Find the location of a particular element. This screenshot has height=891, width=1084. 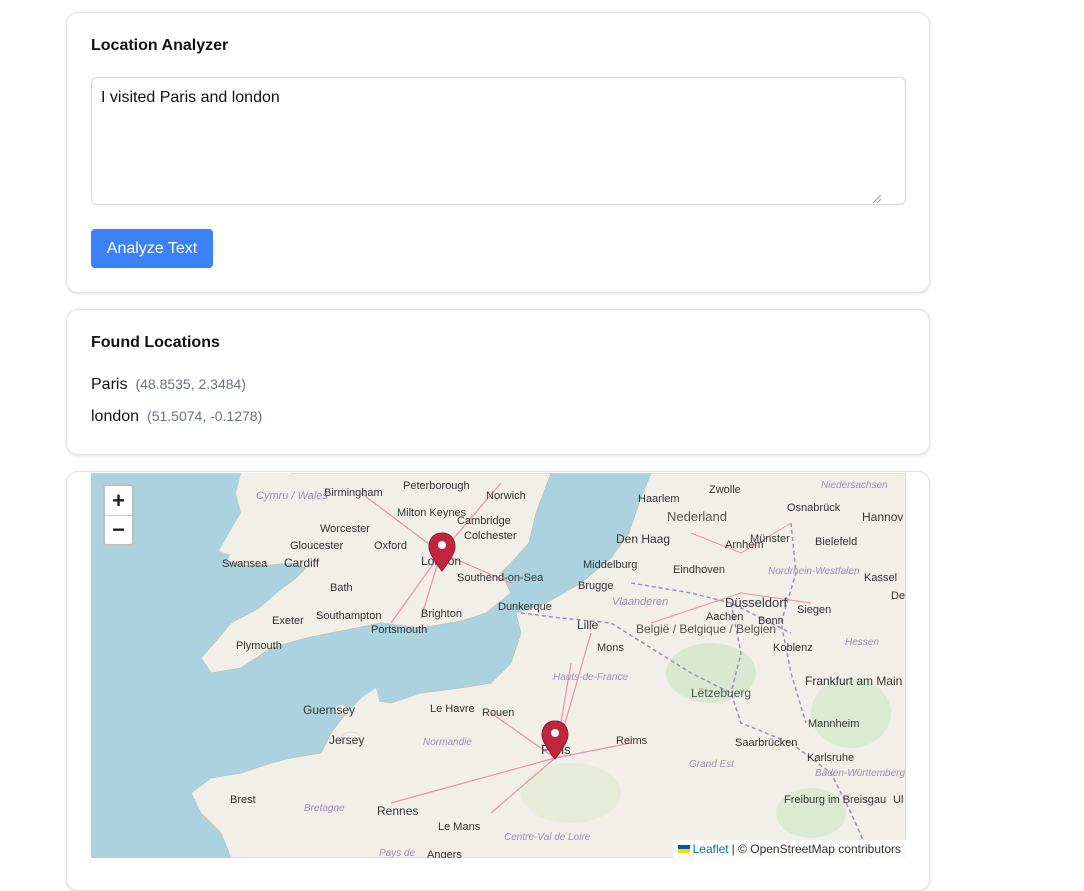

map-label: Gloucester is located at coordinates (317, 546).